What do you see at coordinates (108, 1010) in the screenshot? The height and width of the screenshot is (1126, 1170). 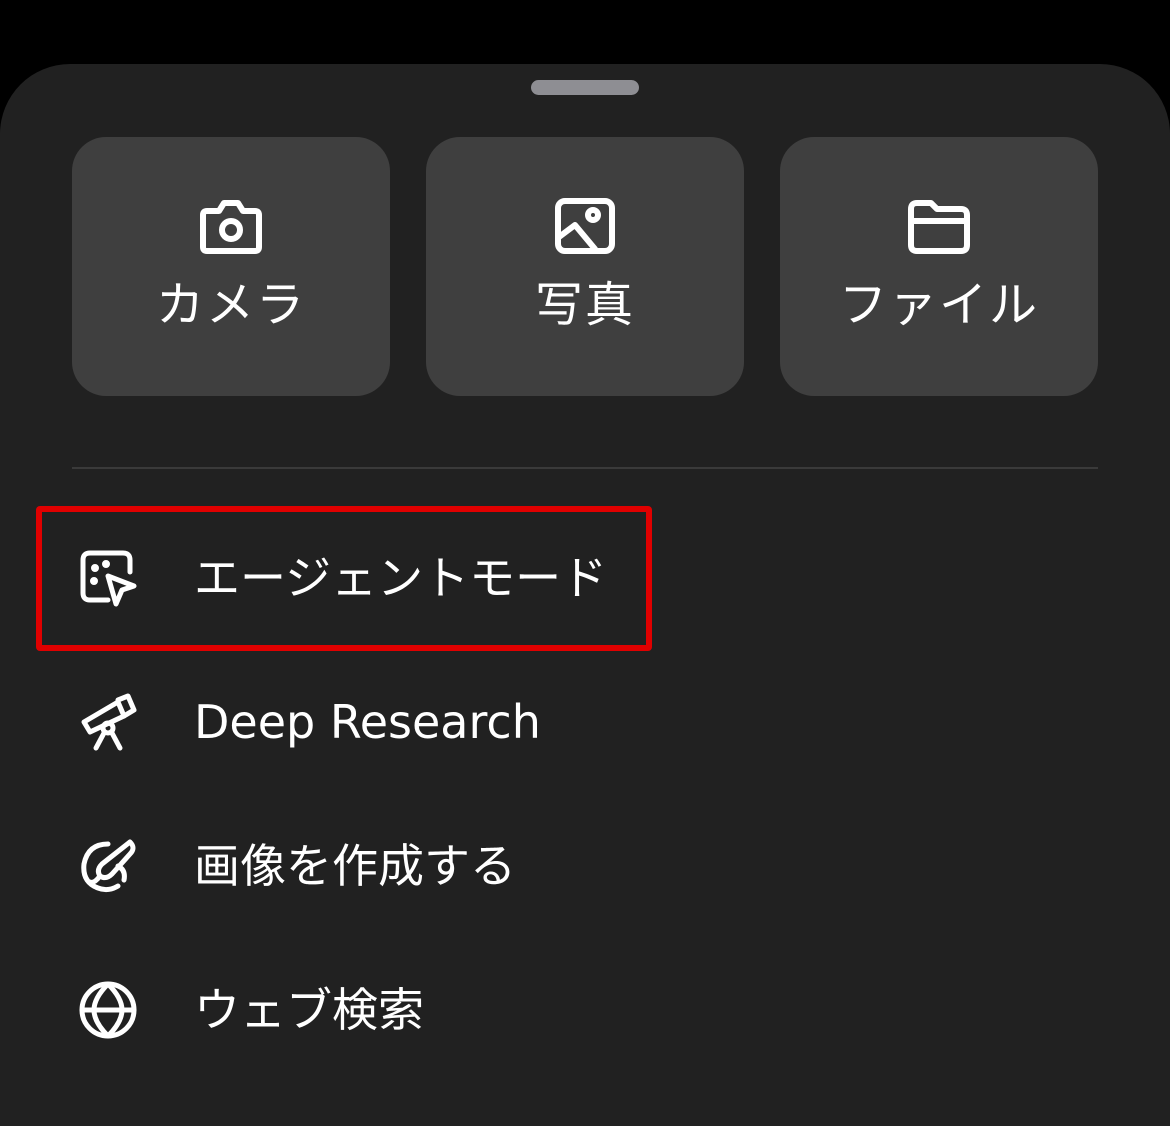 I see `globe-icon` at bounding box center [108, 1010].